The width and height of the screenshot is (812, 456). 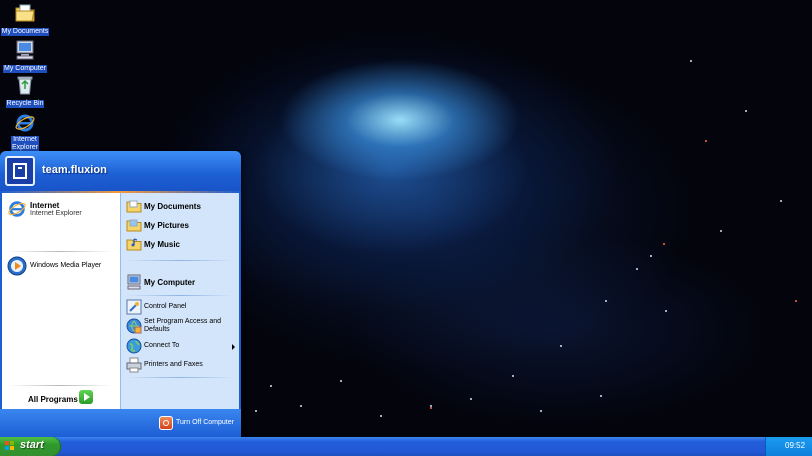 What do you see at coordinates (45, 205) in the screenshot?
I see `pinned-title: Internet` at bounding box center [45, 205].